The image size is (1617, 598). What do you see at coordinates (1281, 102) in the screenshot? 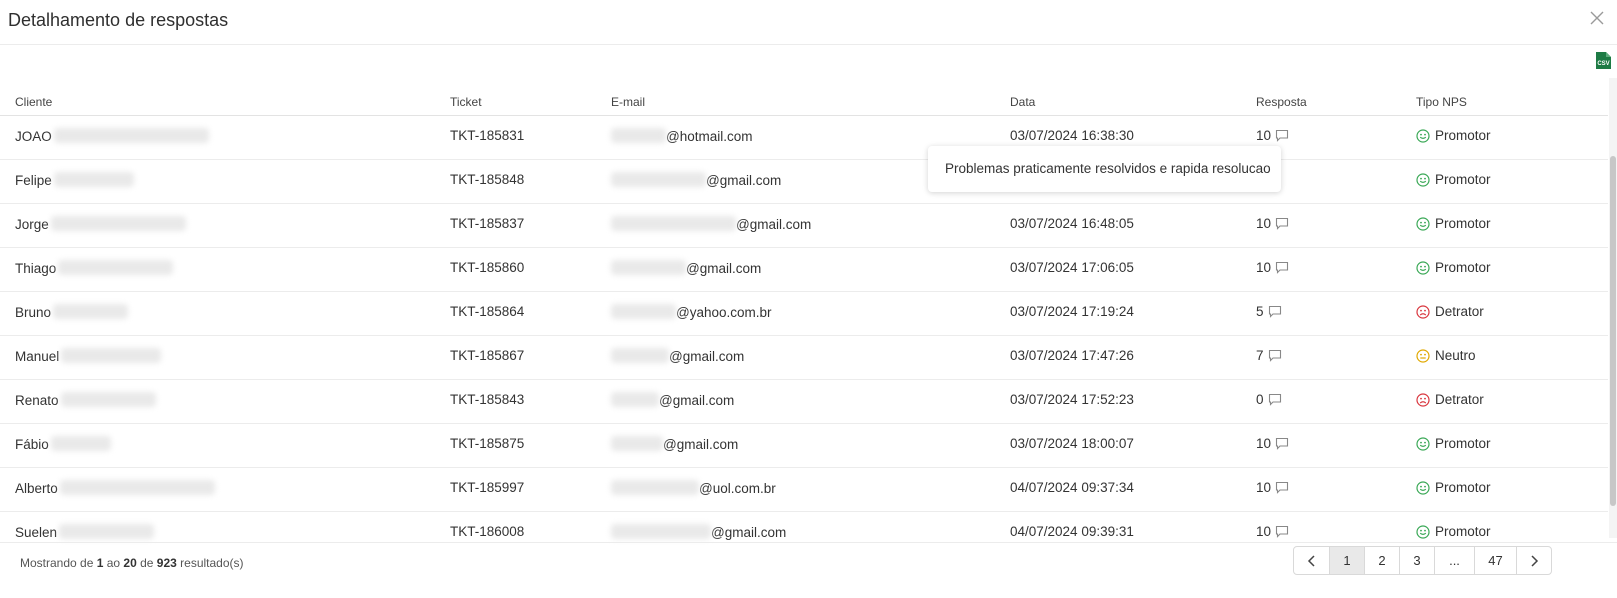
I see `column-header-resposta: Resposta` at bounding box center [1281, 102].